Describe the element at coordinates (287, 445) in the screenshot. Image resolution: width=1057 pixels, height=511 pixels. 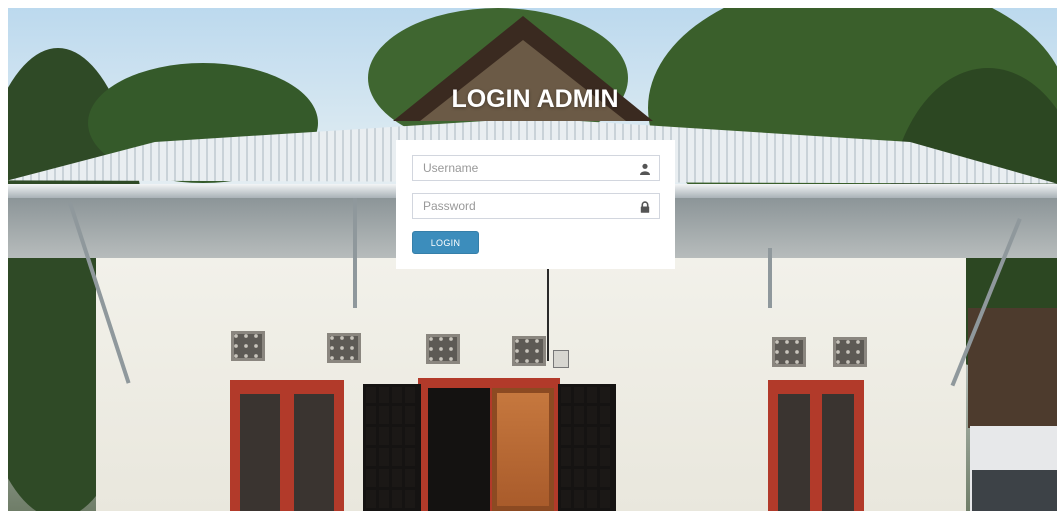
I see `window-left` at that location.